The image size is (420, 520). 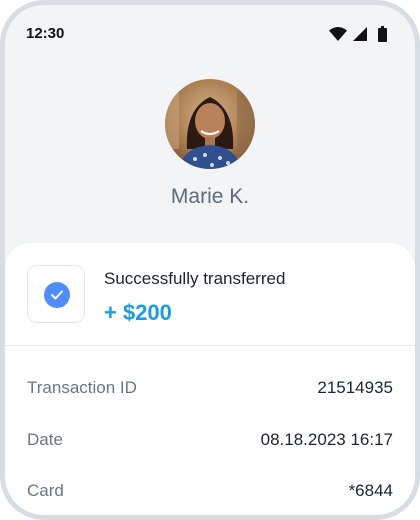 What do you see at coordinates (45, 490) in the screenshot?
I see `detail-label: Card` at bounding box center [45, 490].